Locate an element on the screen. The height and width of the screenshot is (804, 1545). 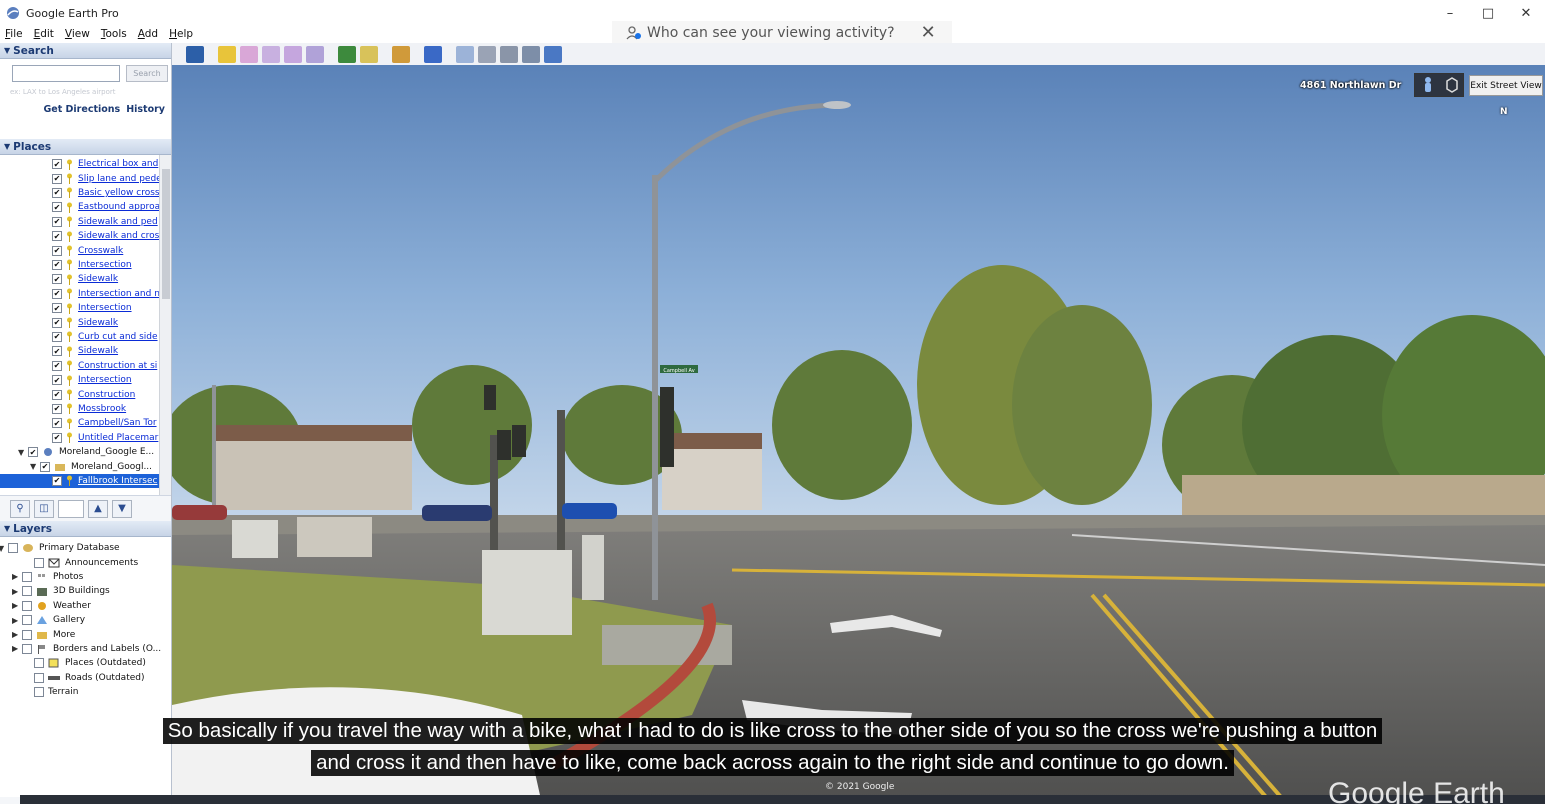
selected-place-item: ✔ Fallbrook Intersec is located at coordinates (80, 481).